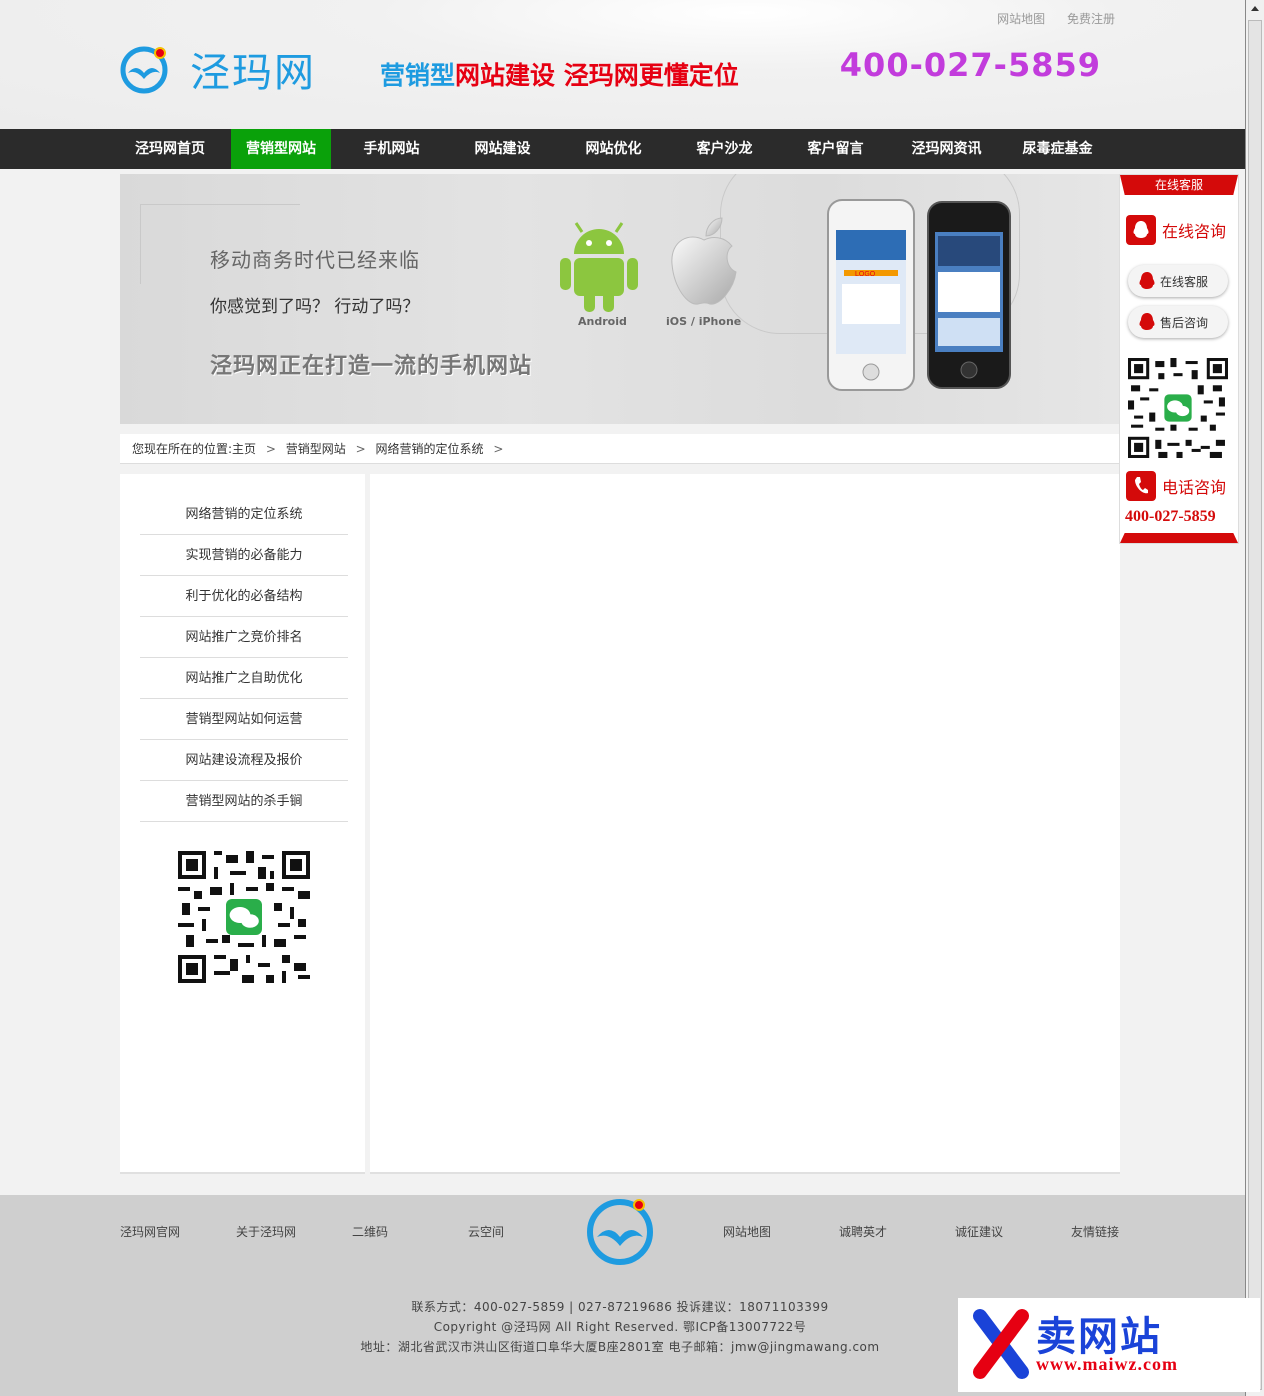 The width and height of the screenshot is (1264, 1396). I want to click on site-logo: 泾玛网, so click(217, 69).